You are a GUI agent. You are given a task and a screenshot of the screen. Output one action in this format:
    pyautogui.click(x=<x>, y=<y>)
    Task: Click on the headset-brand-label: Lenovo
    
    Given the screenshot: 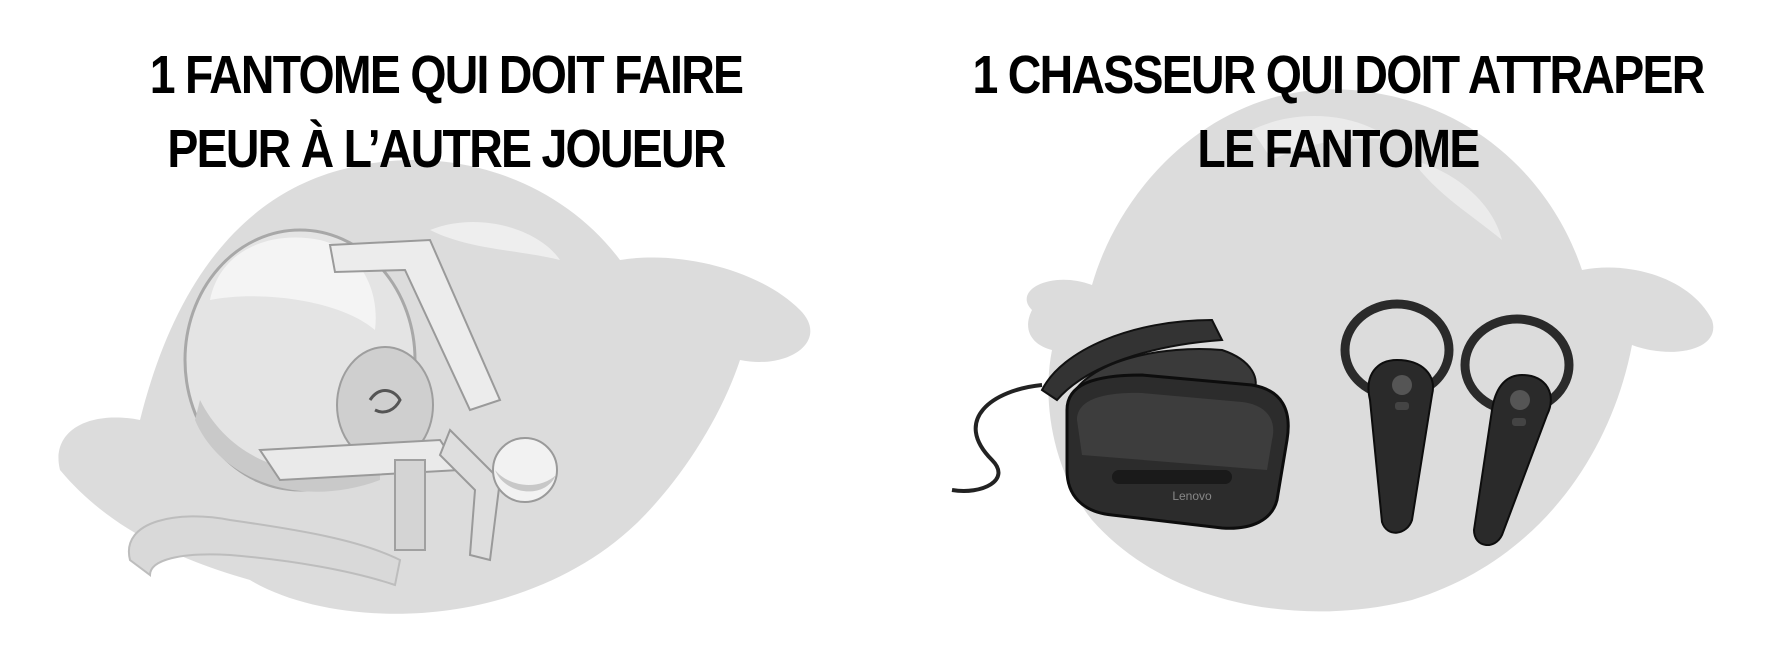 What is the action you would take?
    pyautogui.click(x=1192, y=496)
    